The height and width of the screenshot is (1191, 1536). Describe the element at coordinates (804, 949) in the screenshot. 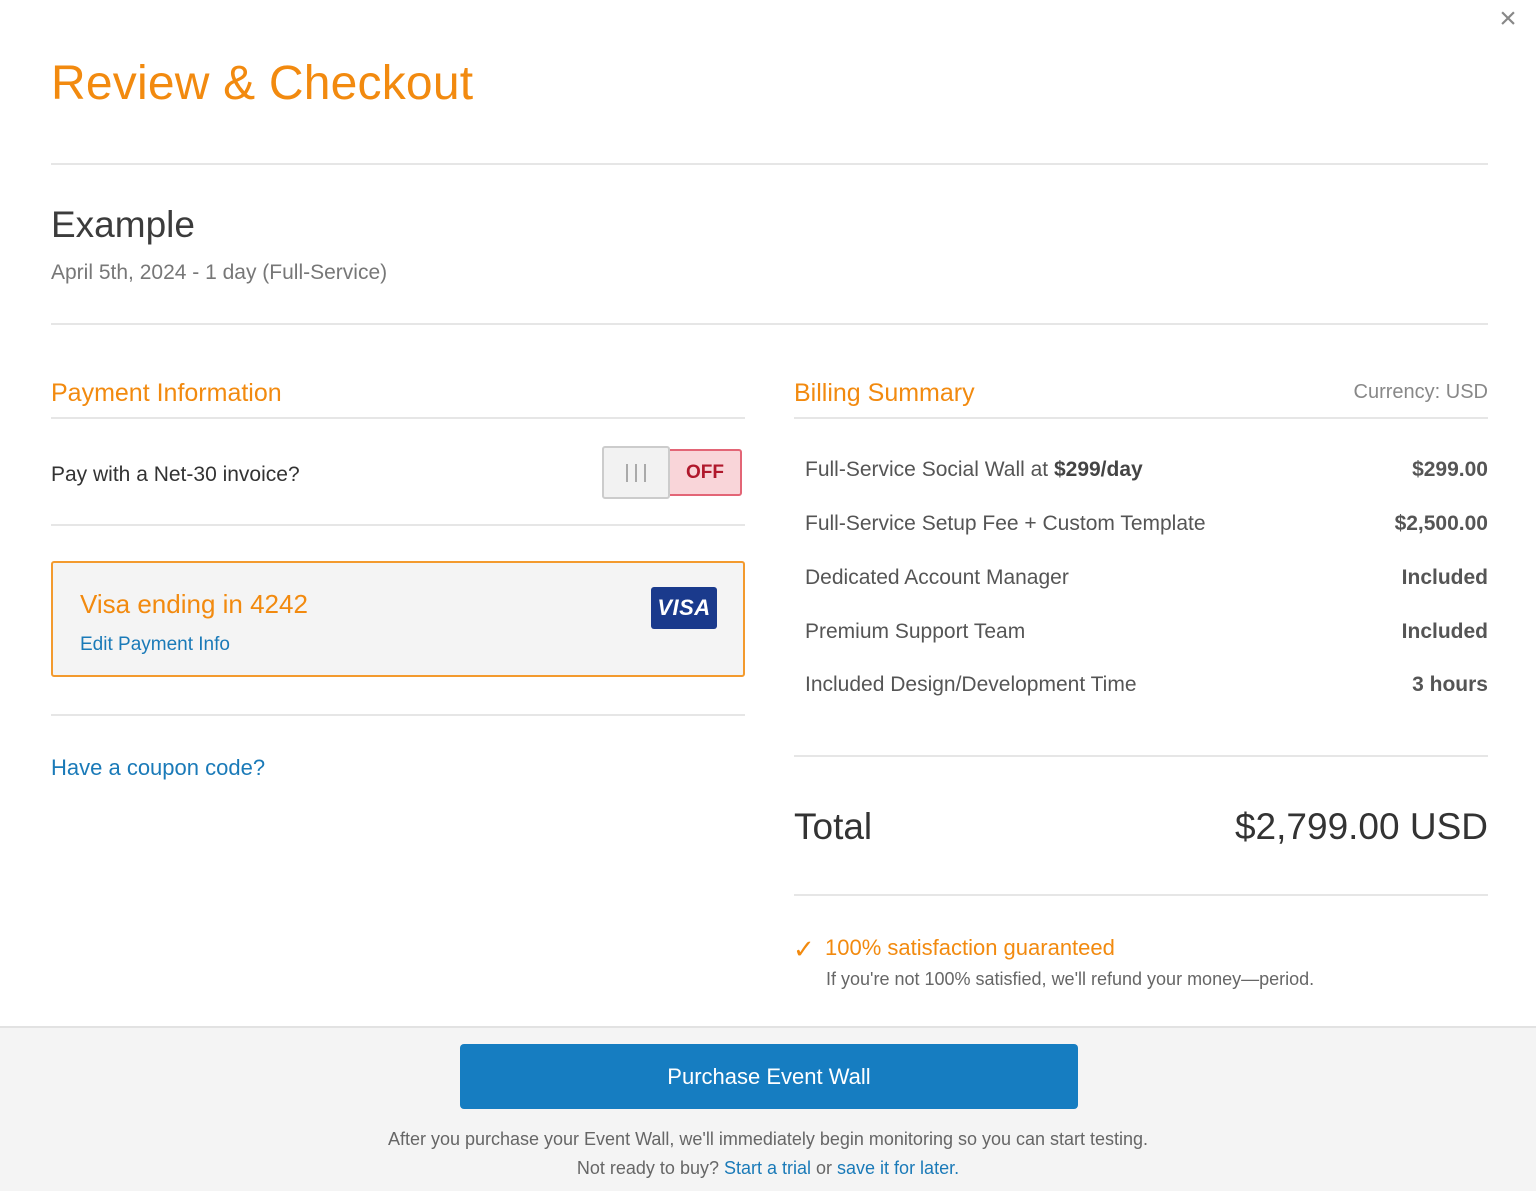

I see `checkmark-icon: ✓` at that location.